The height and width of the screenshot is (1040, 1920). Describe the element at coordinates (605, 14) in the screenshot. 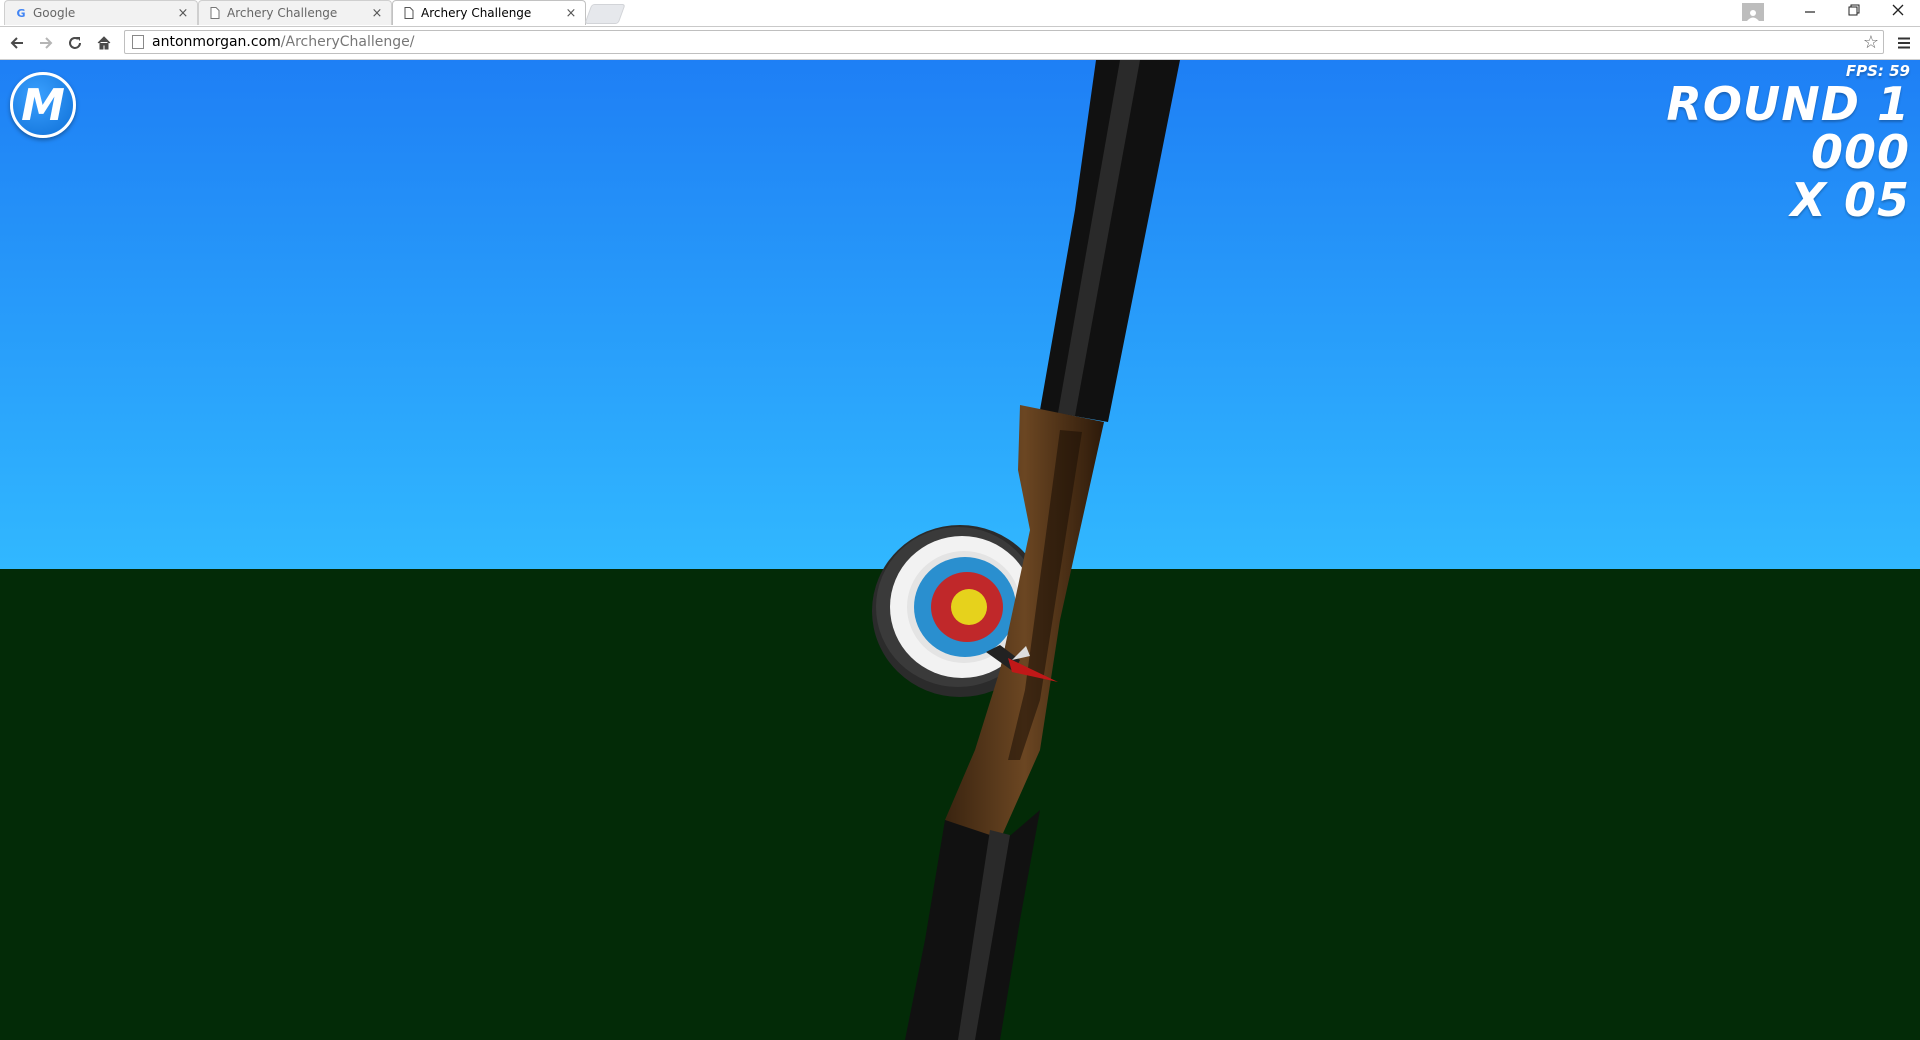

I see `new-tab-button` at that location.